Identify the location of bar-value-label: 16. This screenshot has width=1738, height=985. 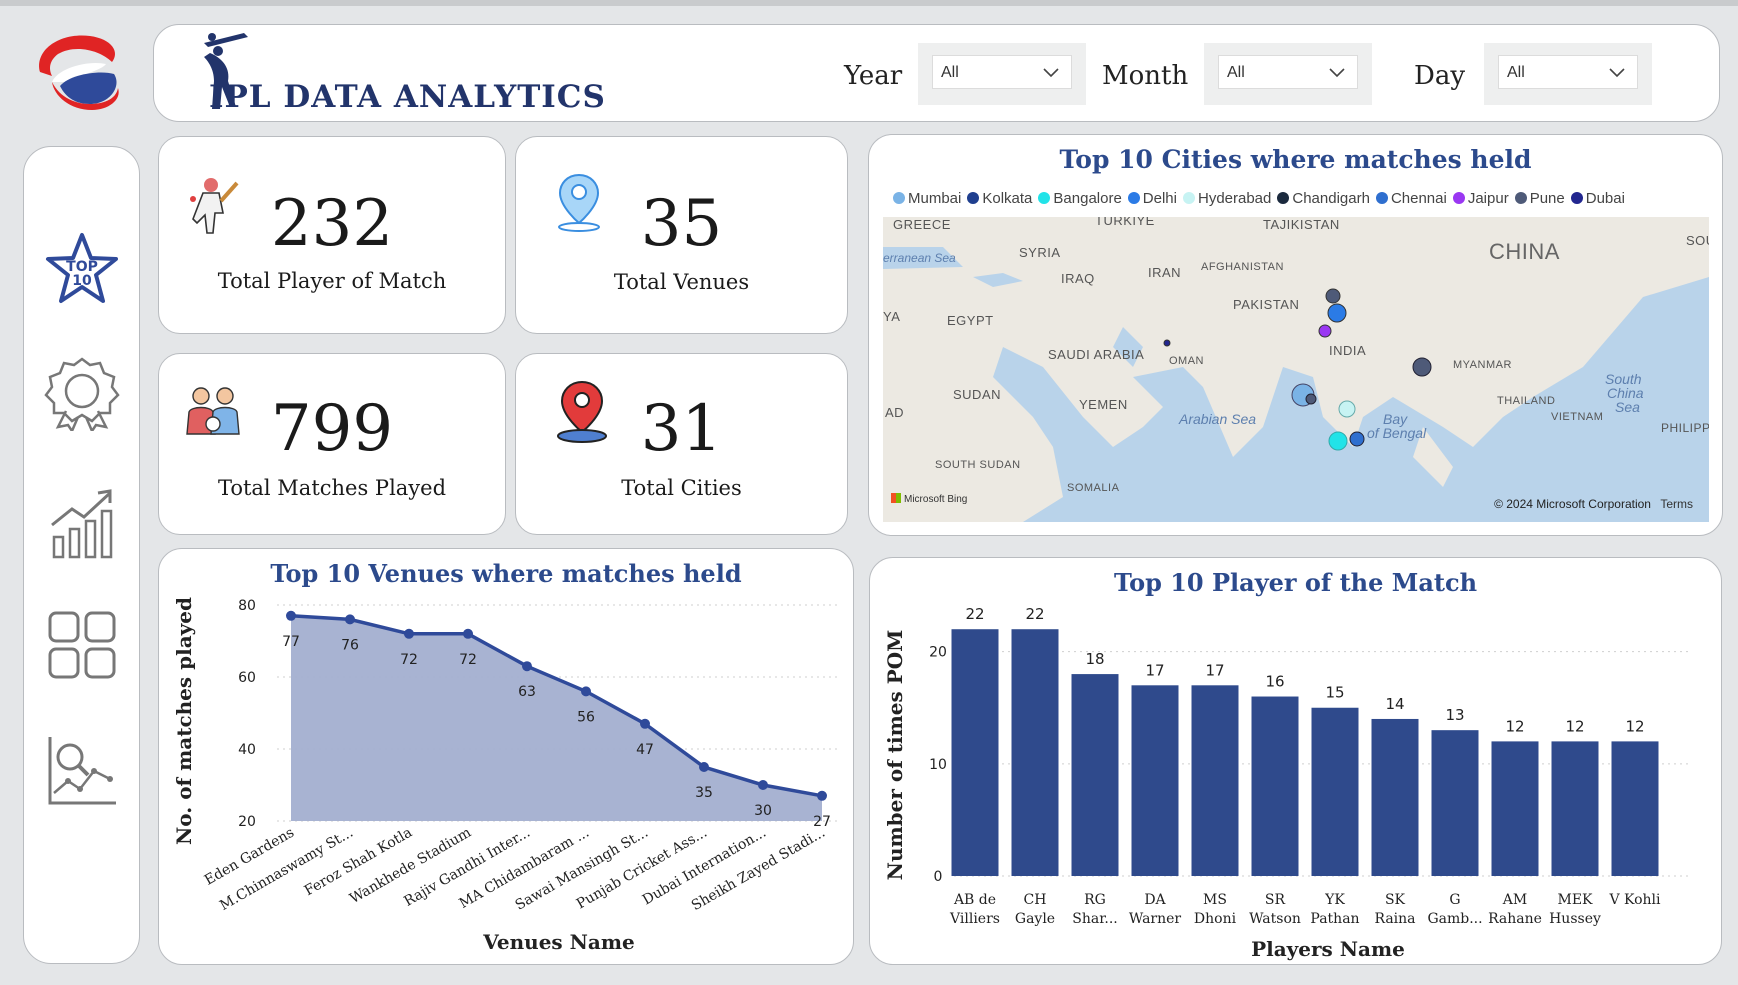
(1274, 682).